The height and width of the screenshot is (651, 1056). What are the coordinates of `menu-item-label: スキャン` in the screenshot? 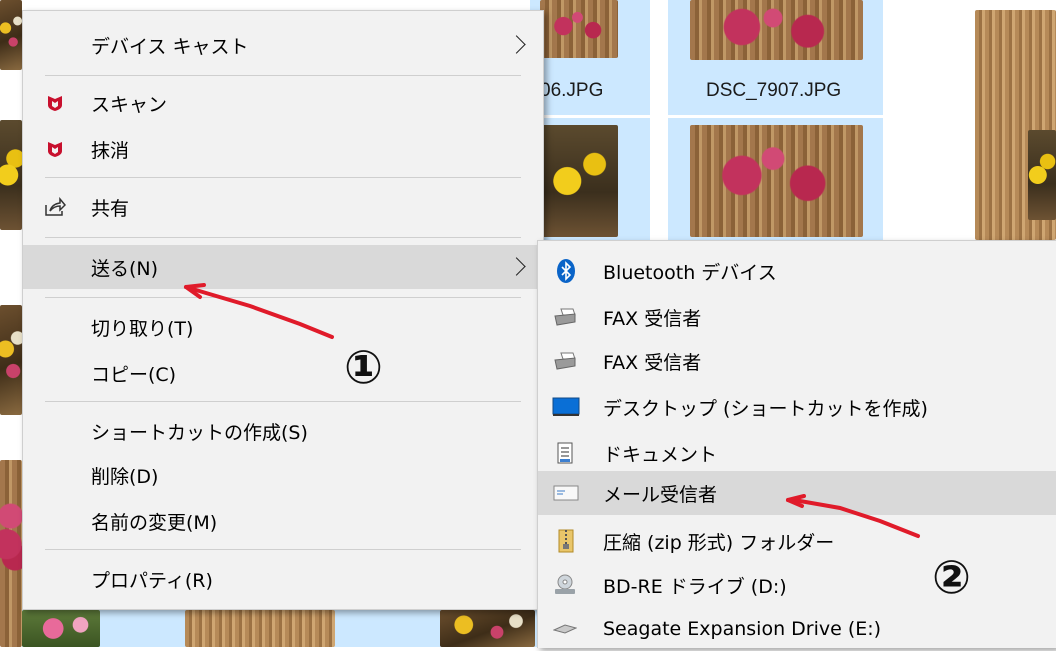 It's located at (129, 104).